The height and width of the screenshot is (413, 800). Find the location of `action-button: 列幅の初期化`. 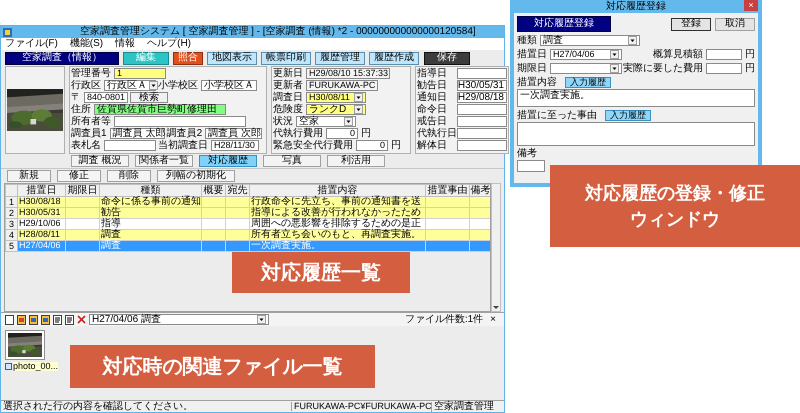

action-button: 列幅の初期化 is located at coordinates (196, 176).